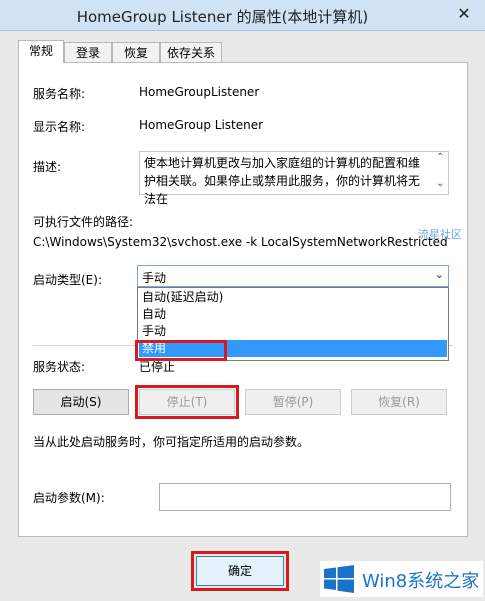  Describe the element at coordinates (222, 17) in the screenshot. I see `window-title: HomeGroup Listener 的属性(本地计算机)` at that location.